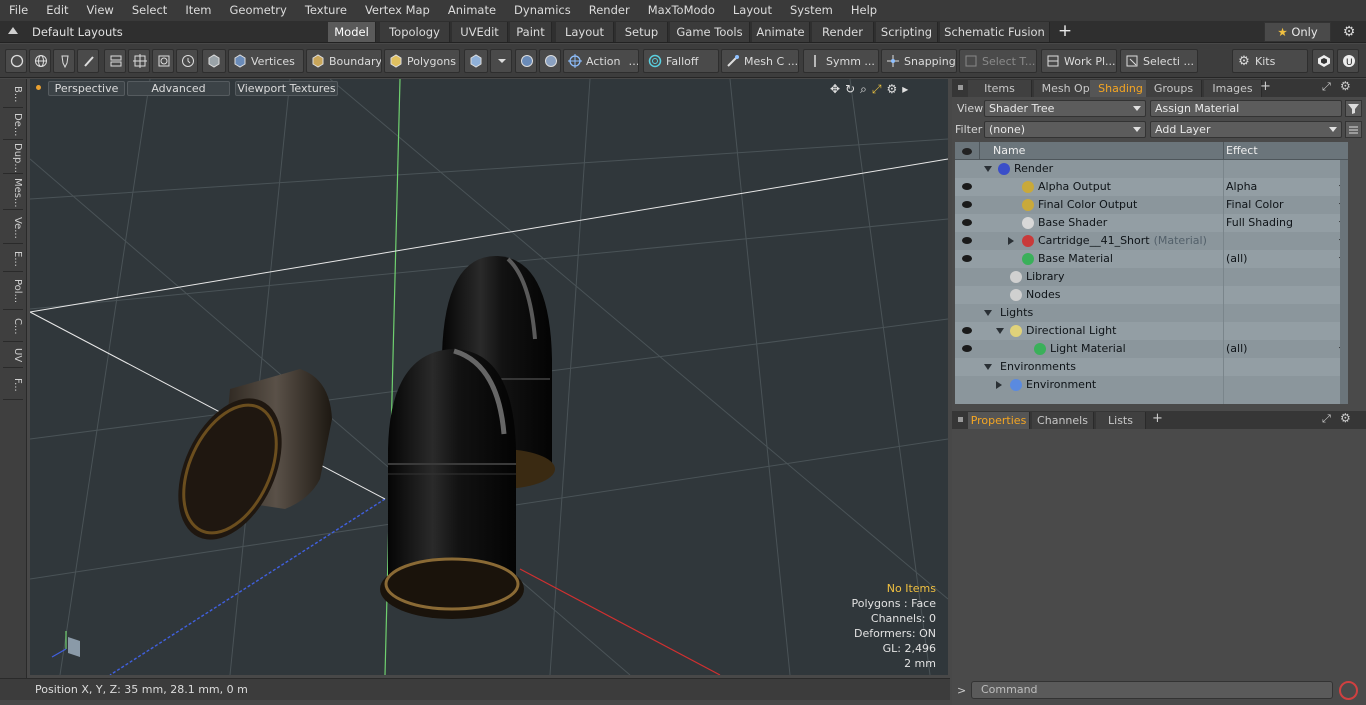 This screenshot has width=1366, height=705. Describe the element at coordinates (1151, 169) in the screenshot. I see `tree-row: Render` at that location.